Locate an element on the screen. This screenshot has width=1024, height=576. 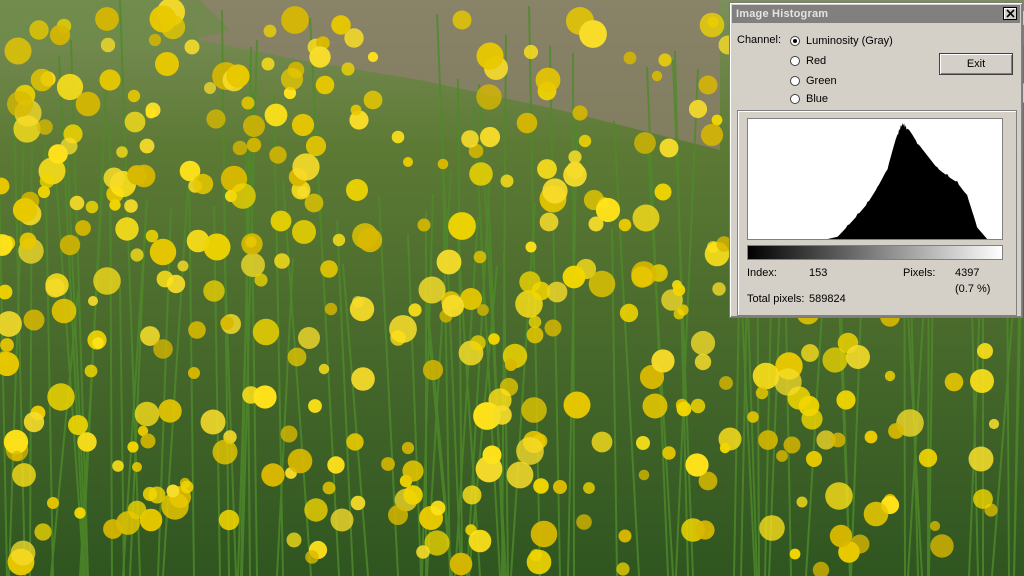
index-value: 153 is located at coordinates (818, 273).